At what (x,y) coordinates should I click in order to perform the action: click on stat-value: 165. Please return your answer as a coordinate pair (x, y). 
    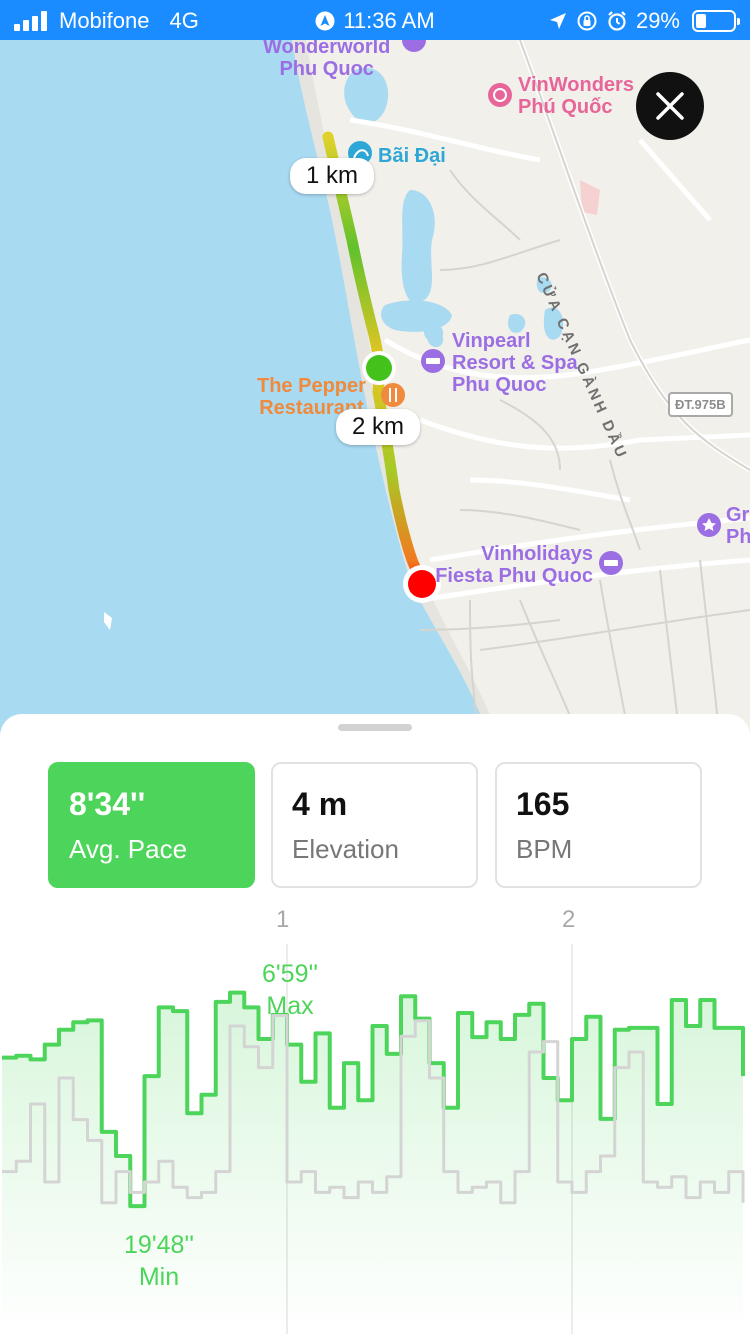
    Looking at the image, I should click on (543, 804).